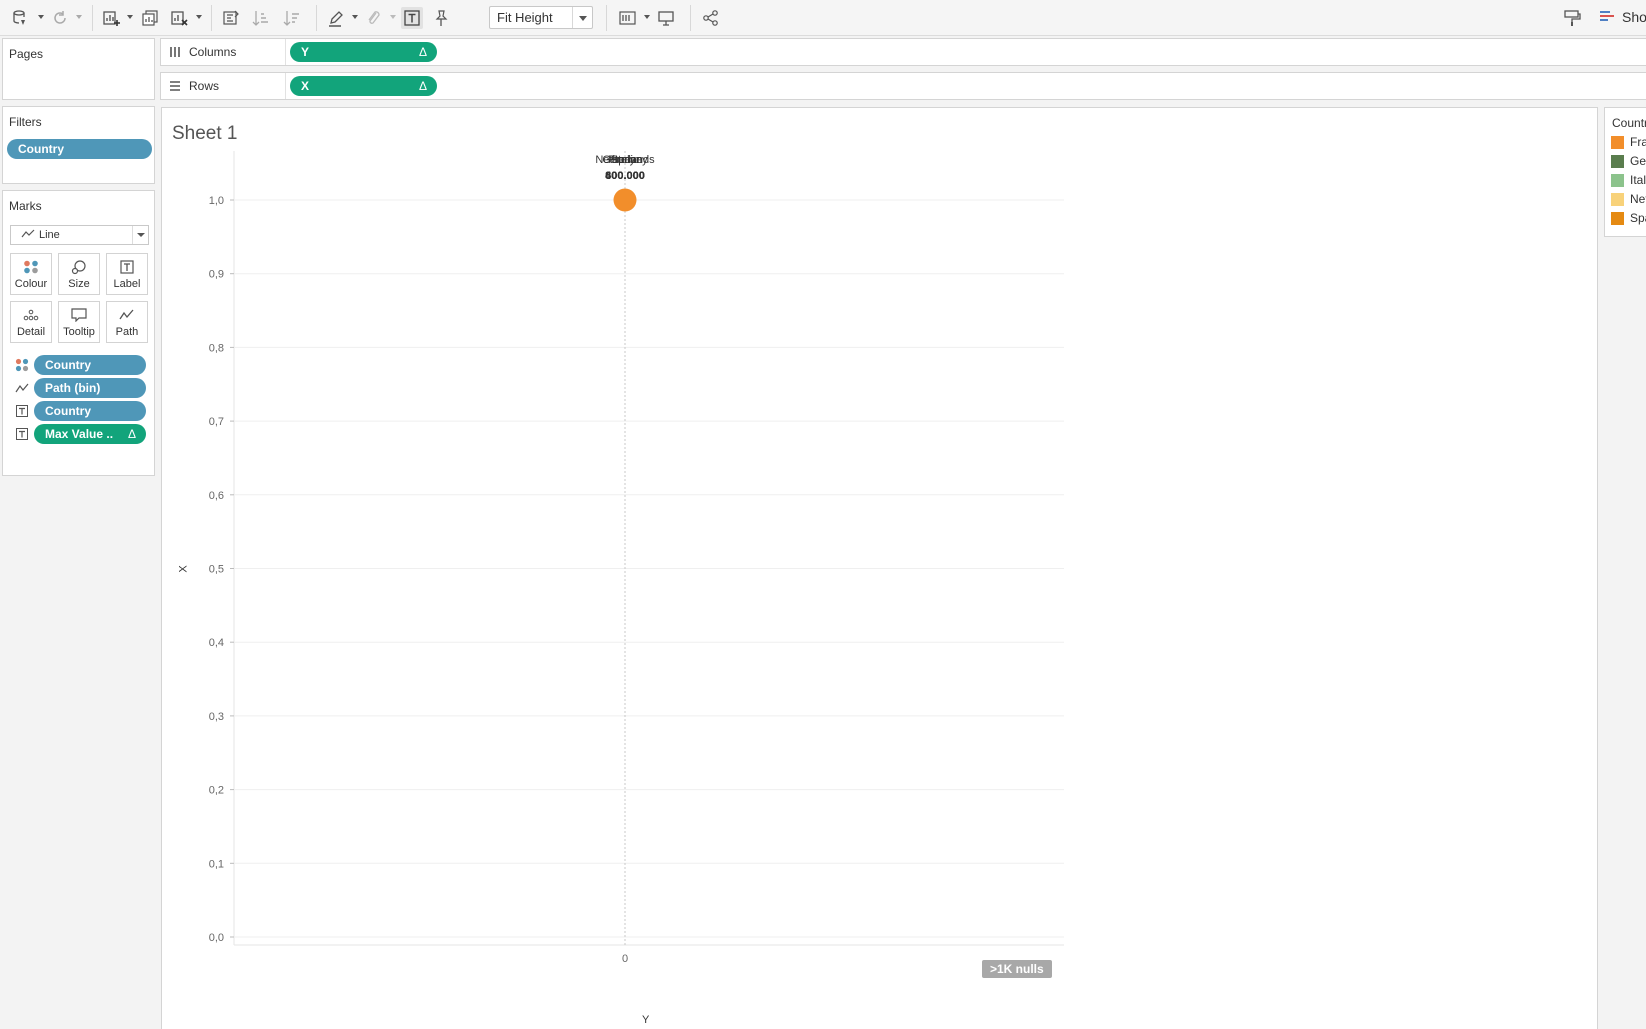 The width and height of the screenshot is (1646, 1029). What do you see at coordinates (647, 17) in the screenshot?
I see `show-cards-caret-icon` at bounding box center [647, 17].